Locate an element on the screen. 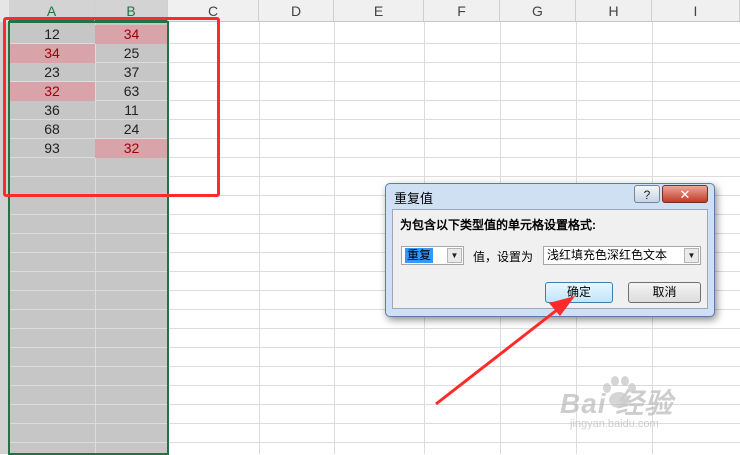 Image resolution: width=740 pixels, height=455 pixels. type-select: 重复 ▼ is located at coordinates (432, 255).